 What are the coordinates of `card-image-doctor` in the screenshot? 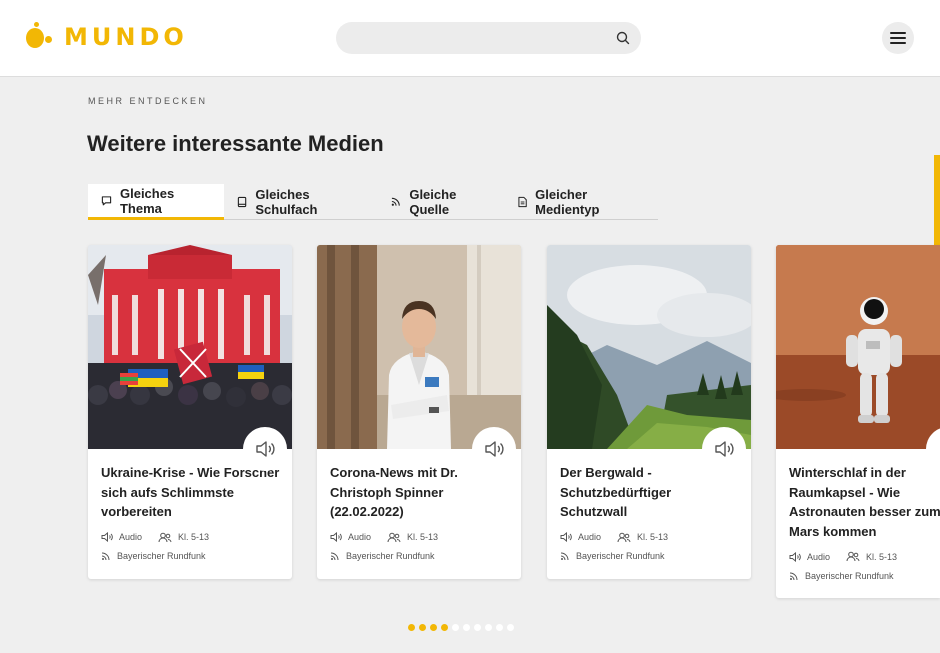 It's located at (419, 347).